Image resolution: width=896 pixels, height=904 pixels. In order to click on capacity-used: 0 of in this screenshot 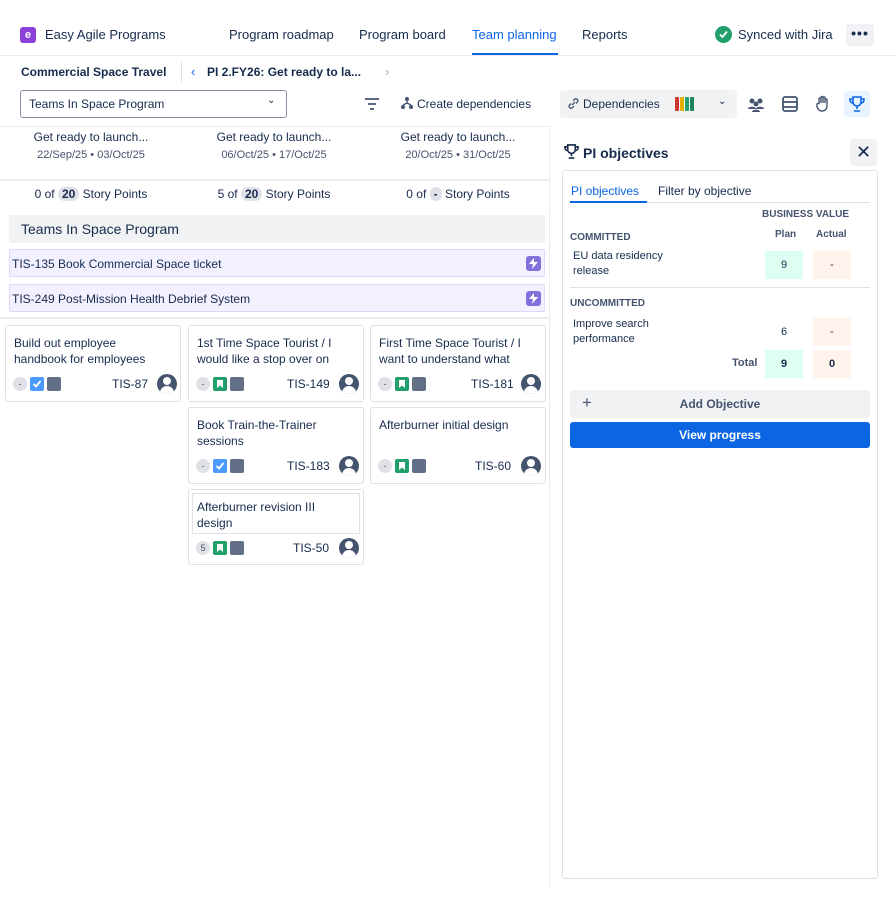, I will do `click(416, 194)`.